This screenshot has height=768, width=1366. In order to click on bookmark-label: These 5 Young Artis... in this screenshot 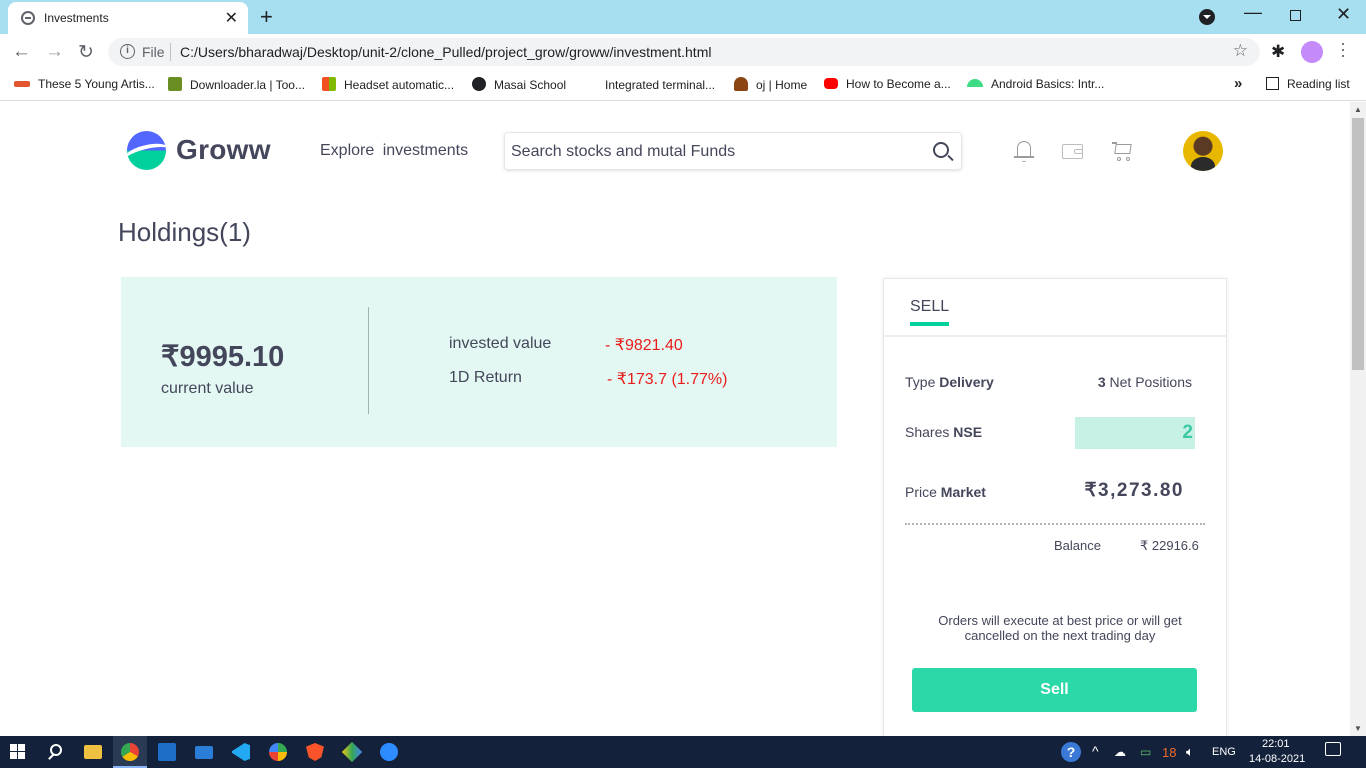, I will do `click(96, 84)`.